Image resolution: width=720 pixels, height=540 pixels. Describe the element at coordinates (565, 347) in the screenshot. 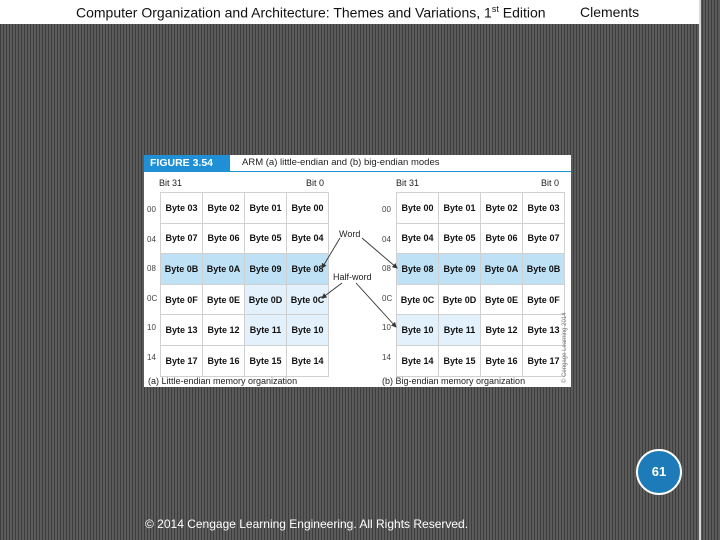

I see `figure-copyright: © Cengage Learning 2014` at that location.